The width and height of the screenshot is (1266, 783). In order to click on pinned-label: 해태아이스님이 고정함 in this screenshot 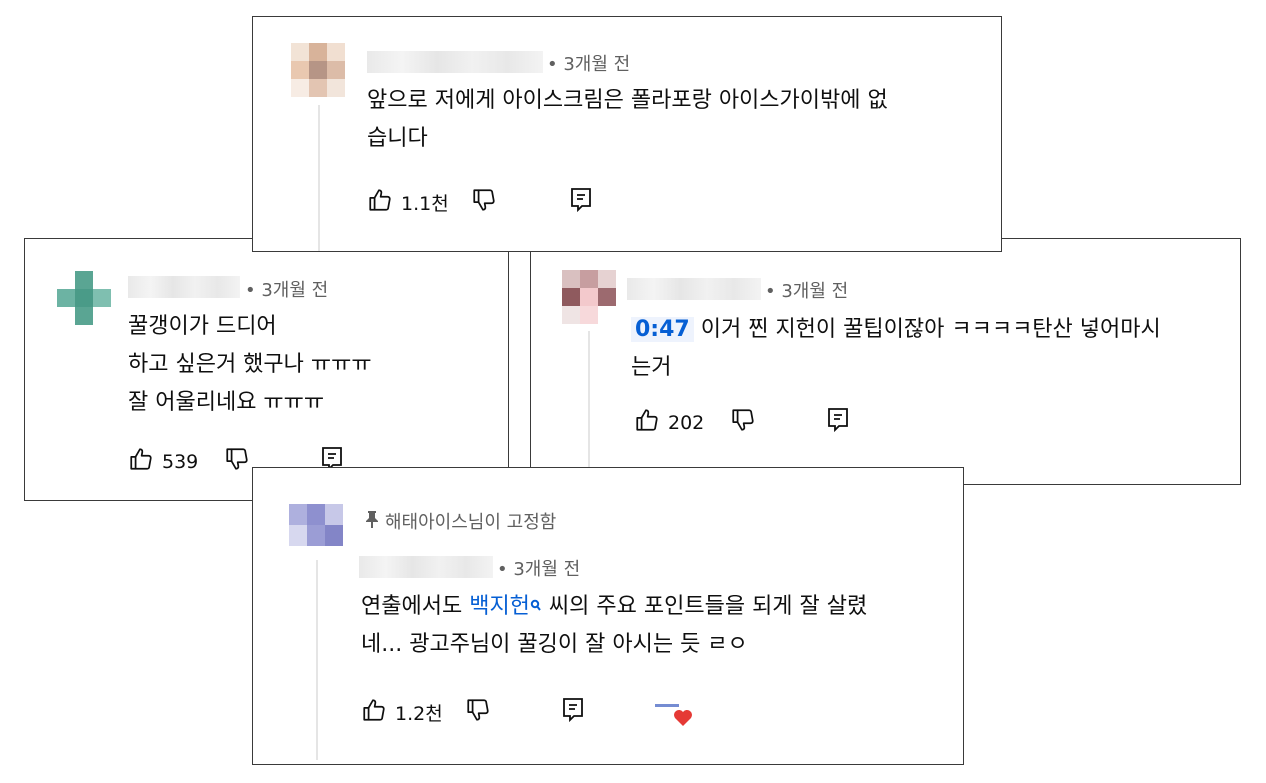, I will do `click(460, 521)`.